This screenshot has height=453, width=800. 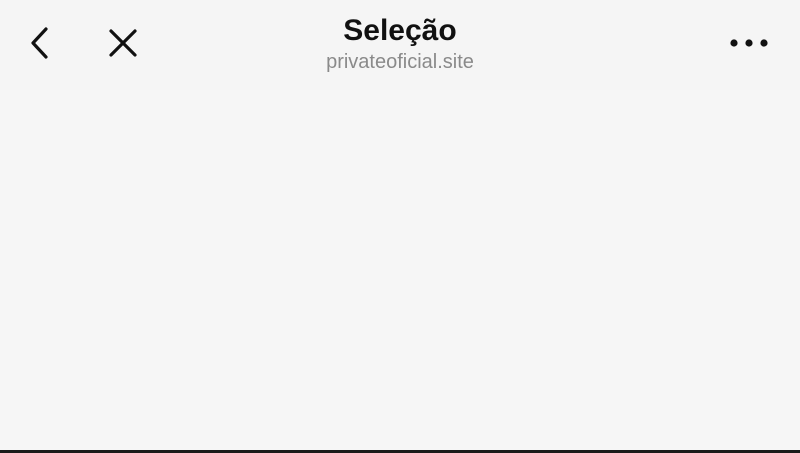 I want to click on more-options-button, so click(x=749, y=43).